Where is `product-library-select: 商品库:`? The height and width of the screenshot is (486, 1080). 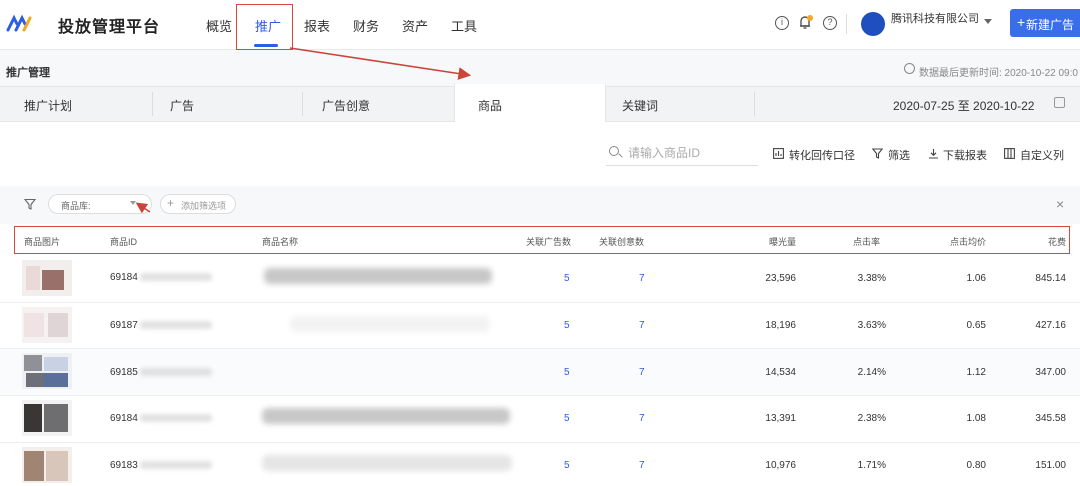 product-library-select: 商品库: is located at coordinates (100, 204).